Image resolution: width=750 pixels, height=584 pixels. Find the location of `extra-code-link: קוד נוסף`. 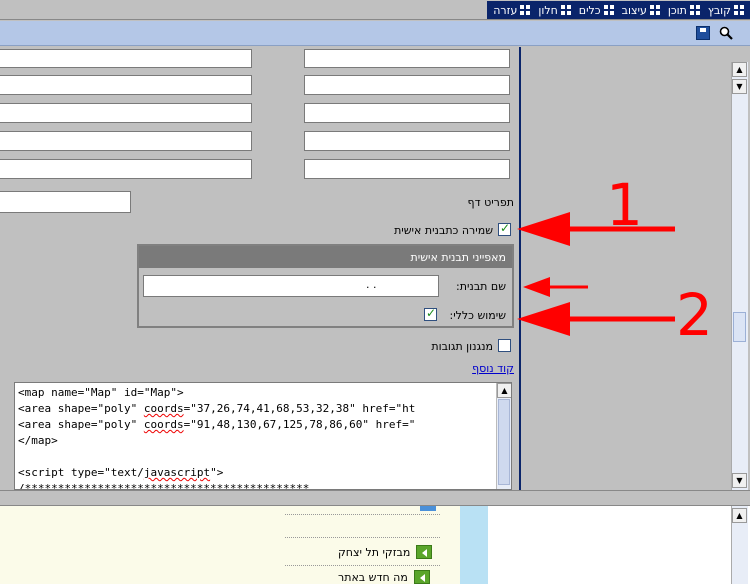

extra-code-link: קוד נוסף is located at coordinates (493, 368).